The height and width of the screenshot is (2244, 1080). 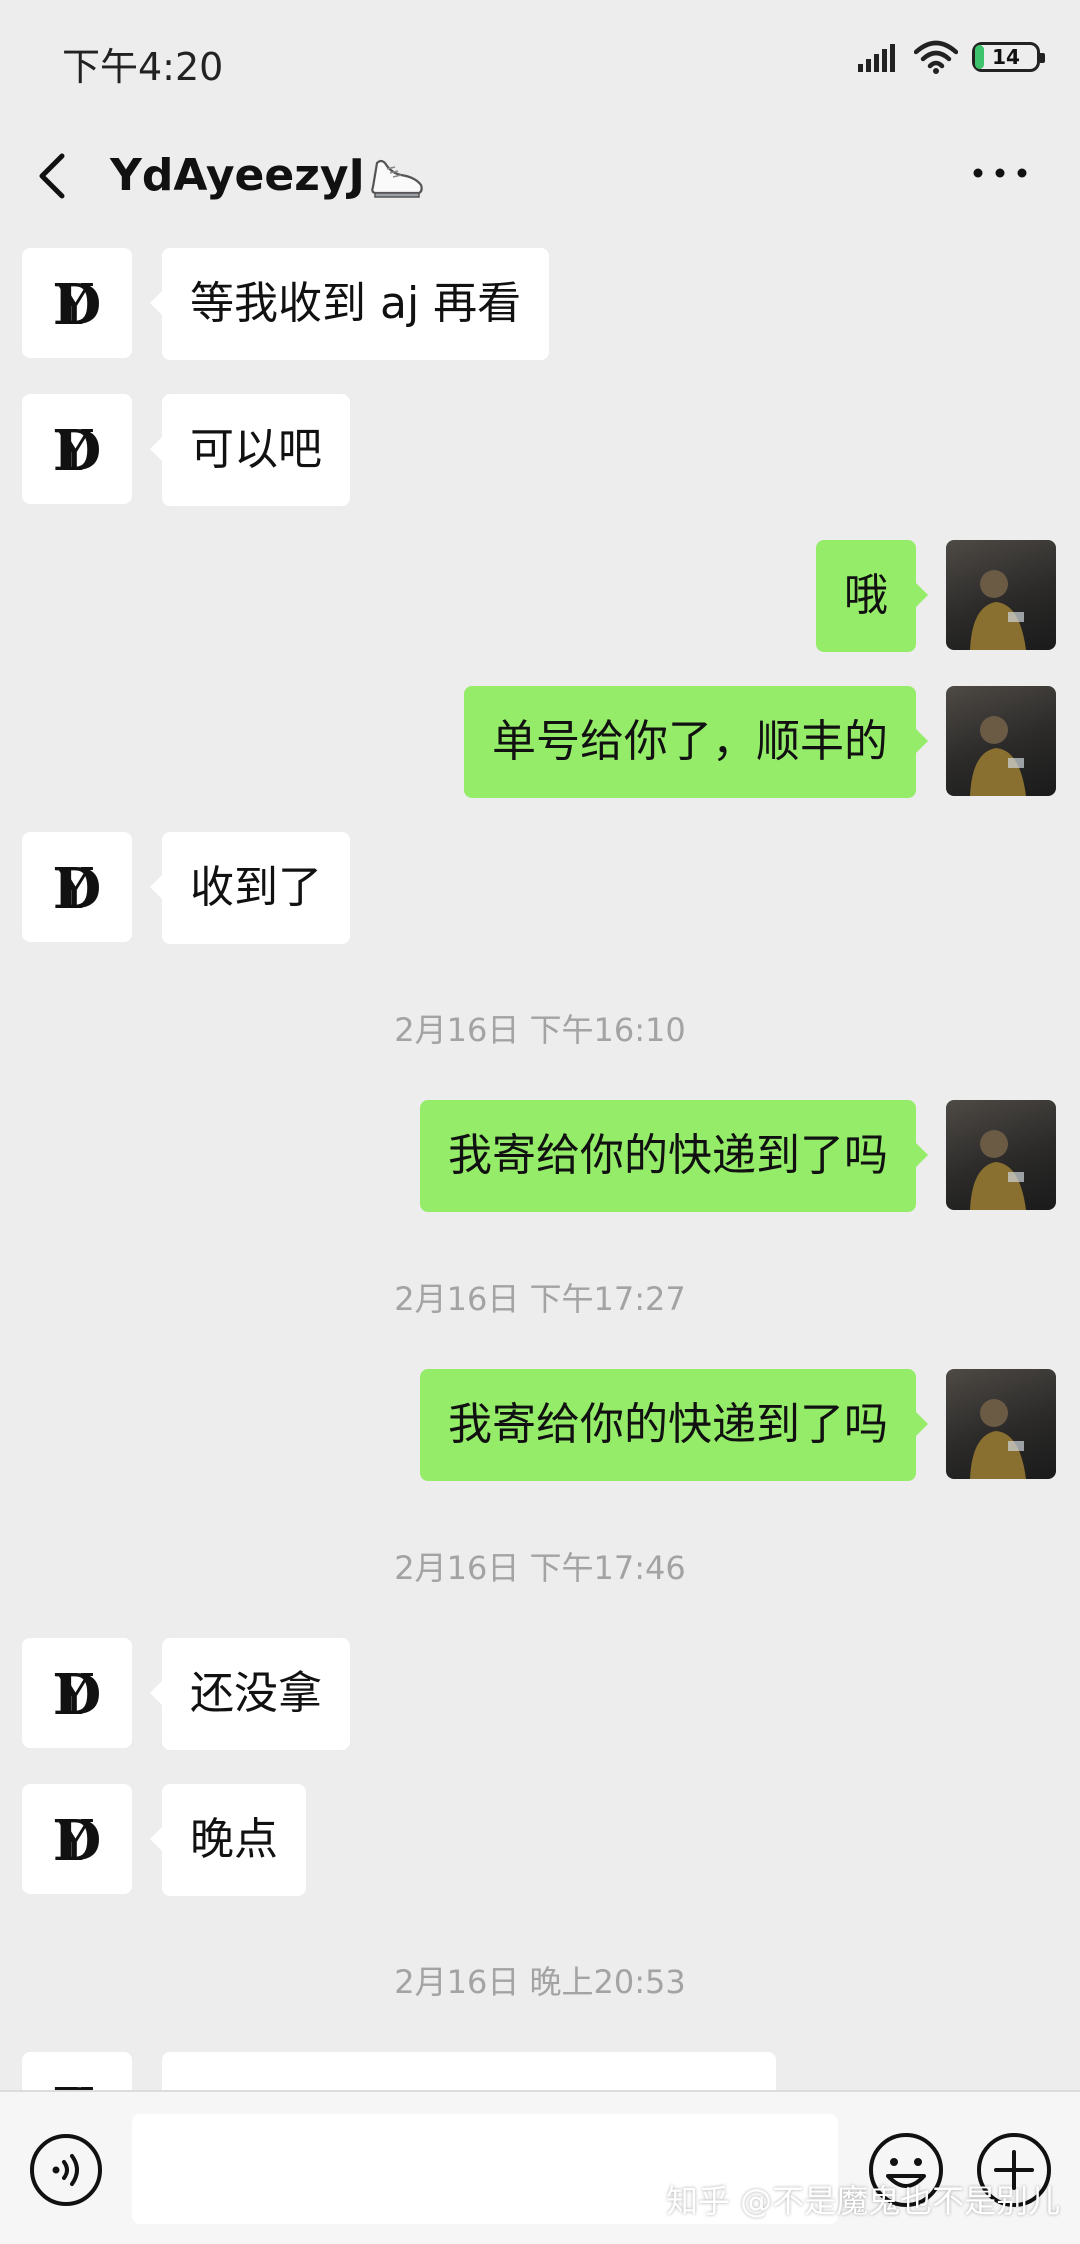 What do you see at coordinates (696, 742) in the screenshot?
I see `sent-message-bubble: 单号给你了，顺丰的` at bounding box center [696, 742].